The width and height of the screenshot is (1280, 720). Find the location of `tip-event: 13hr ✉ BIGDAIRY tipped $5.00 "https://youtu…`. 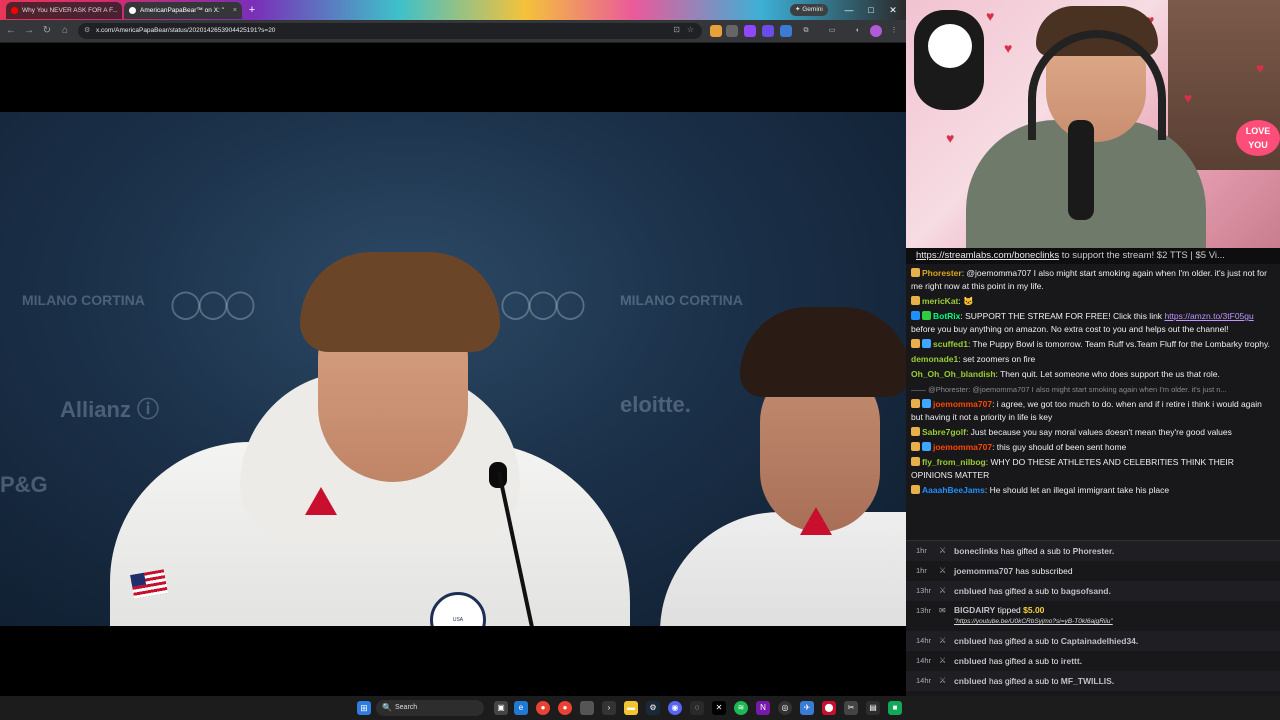

tip-event: 13hr ✉ BIGDAIRY tipped $5.00 "https://youtu… is located at coordinates (1093, 616).